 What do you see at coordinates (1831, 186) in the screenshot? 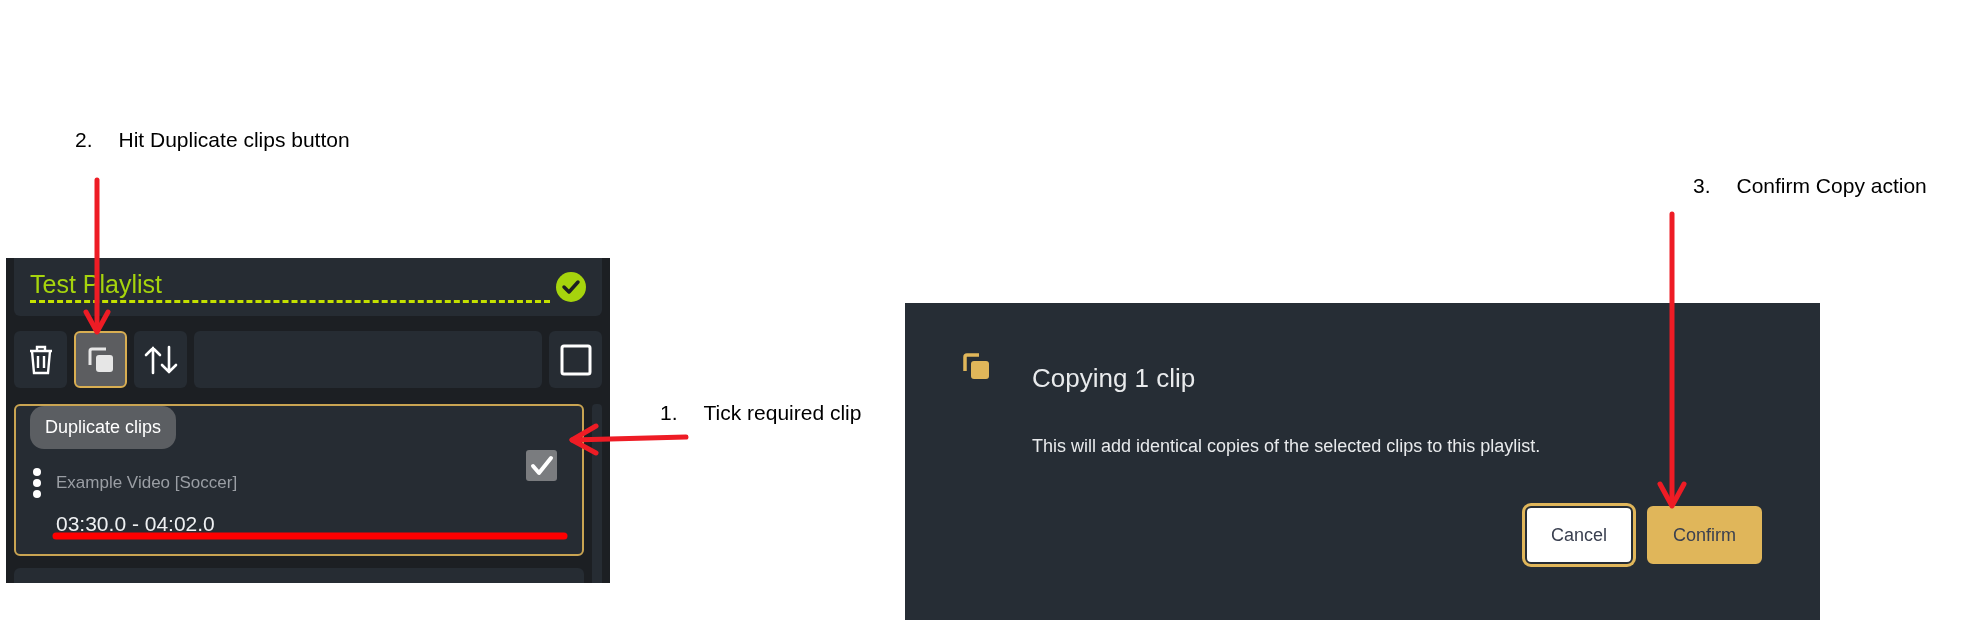
I see `step-text: Confirm Copy action` at bounding box center [1831, 186].